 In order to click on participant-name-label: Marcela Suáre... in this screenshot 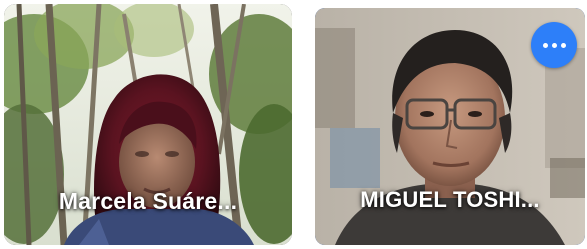, I will do `click(148, 201)`.